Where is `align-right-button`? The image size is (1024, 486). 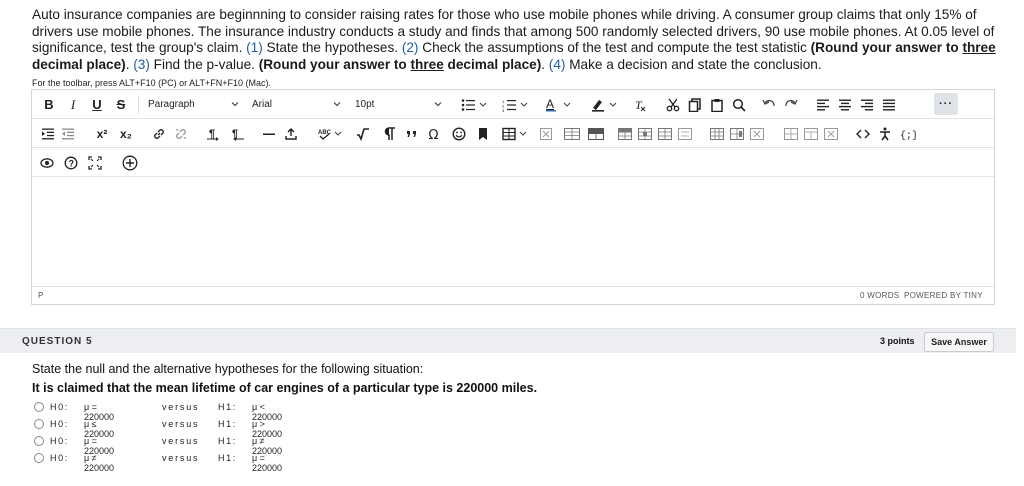
align-right-button is located at coordinates (867, 104).